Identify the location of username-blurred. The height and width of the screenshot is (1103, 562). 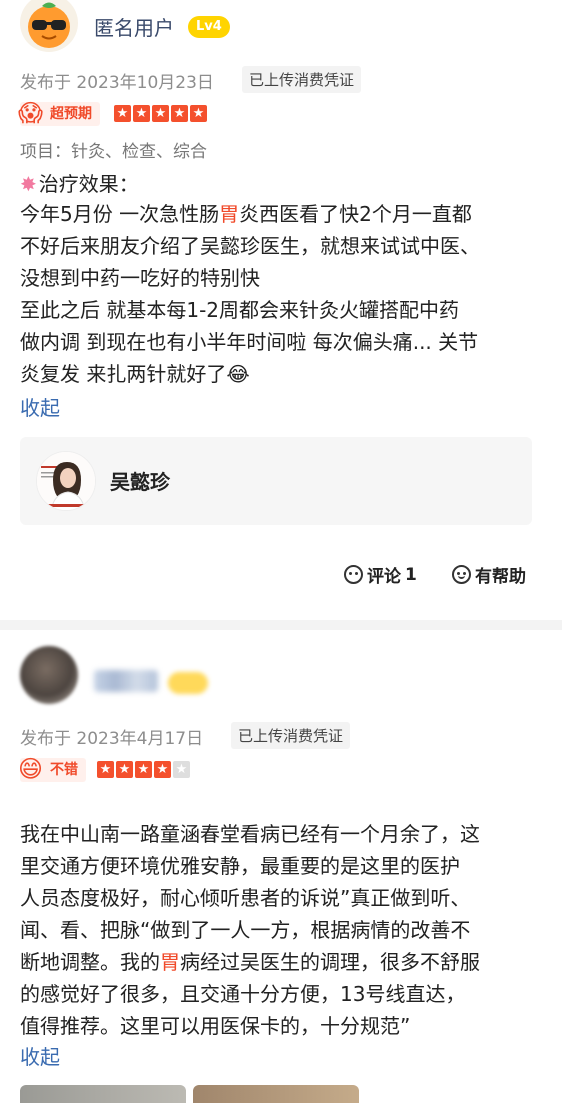
(126, 681).